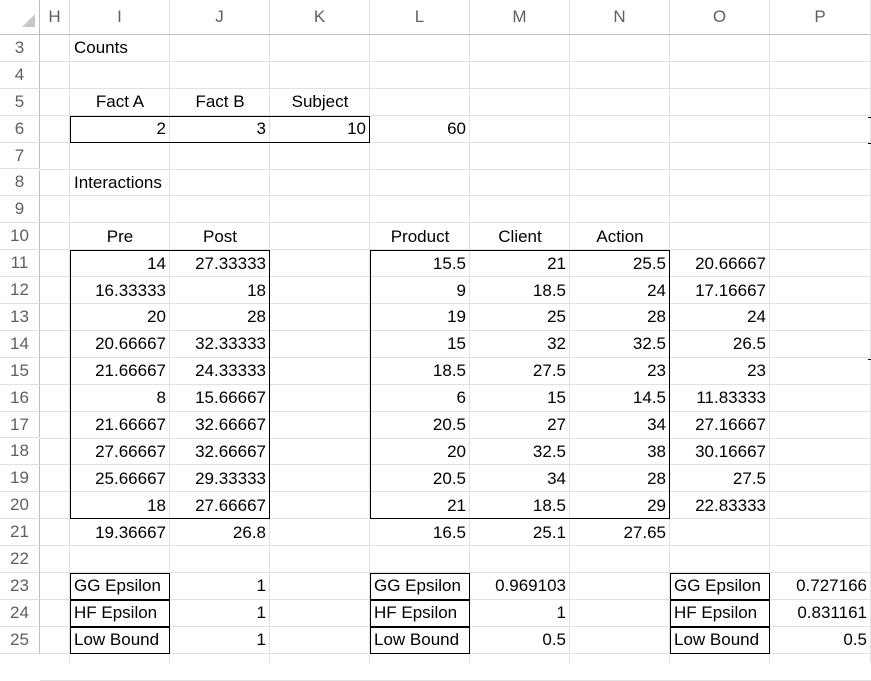 This screenshot has height=681, width=871. I want to click on cell-n17: 34, so click(620, 425).